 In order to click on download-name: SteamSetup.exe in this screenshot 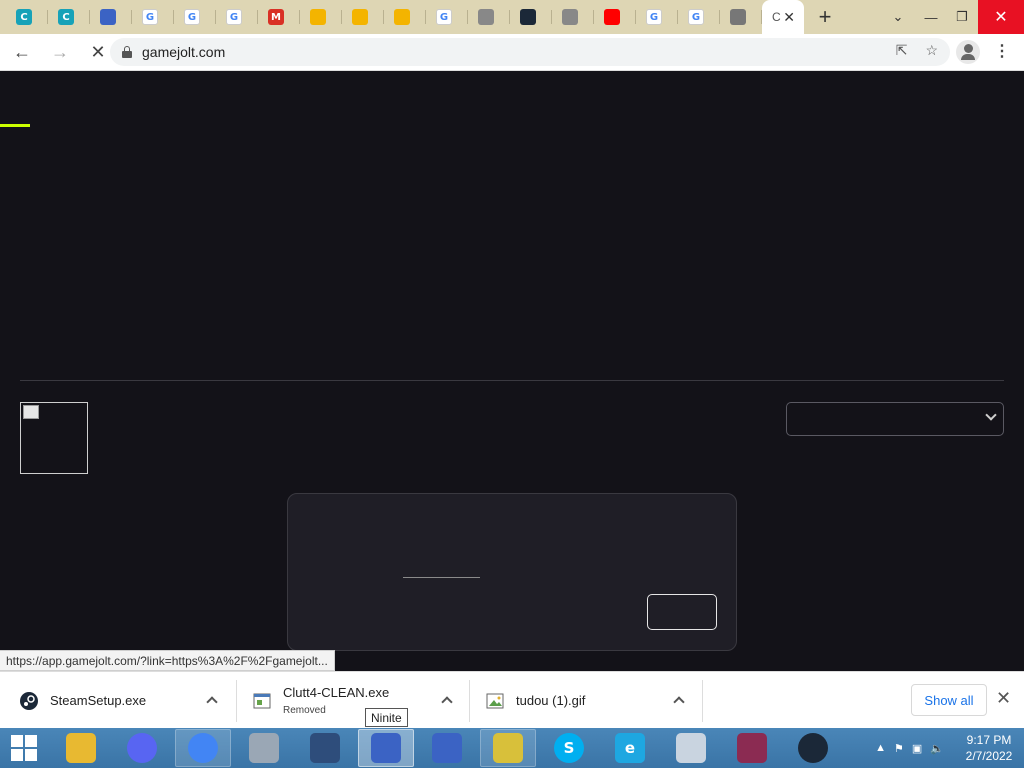, I will do `click(98, 700)`.